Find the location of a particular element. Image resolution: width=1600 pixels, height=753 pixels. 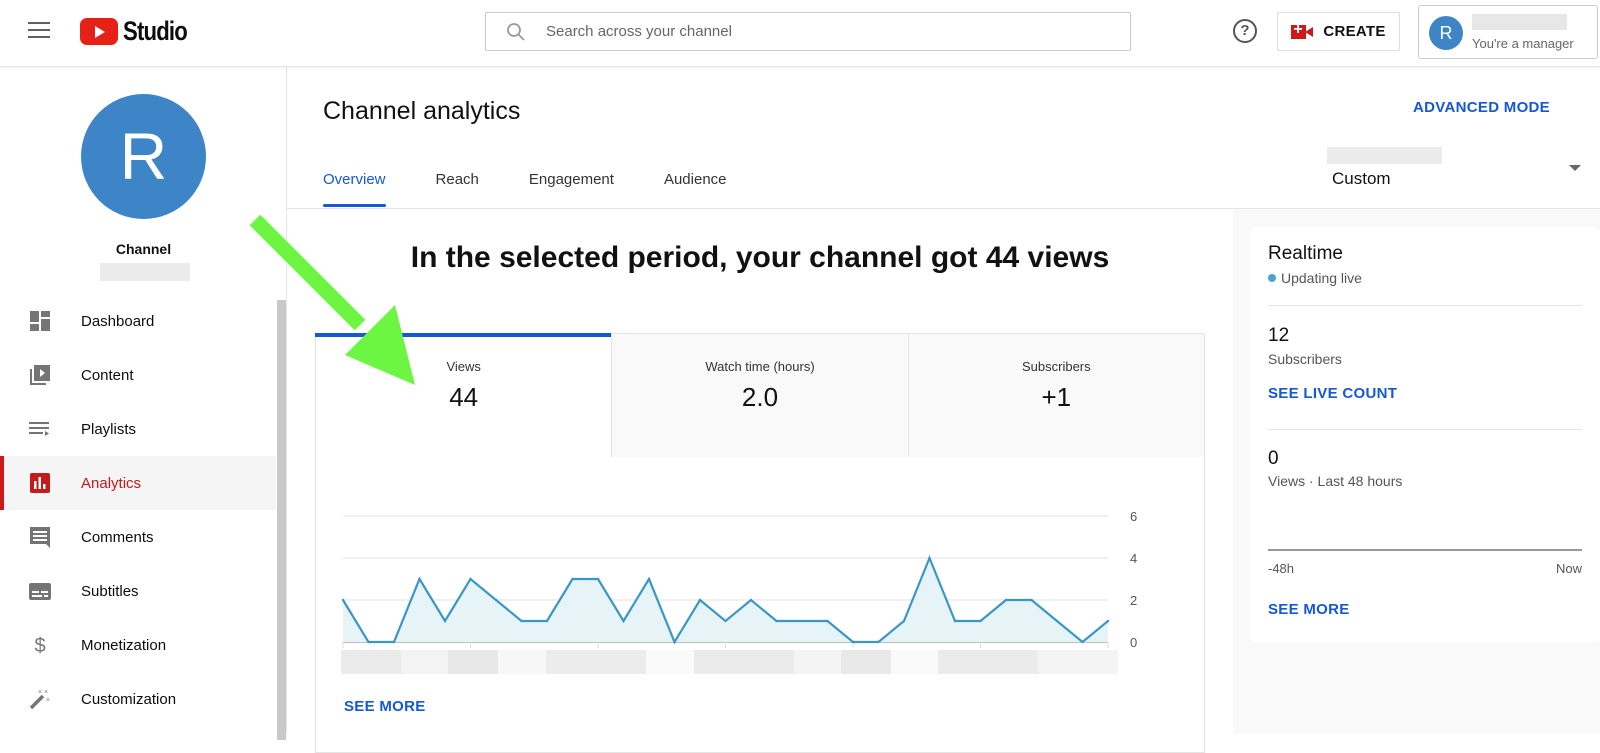

date-range-value: Custom is located at coordinates (1361, 178).